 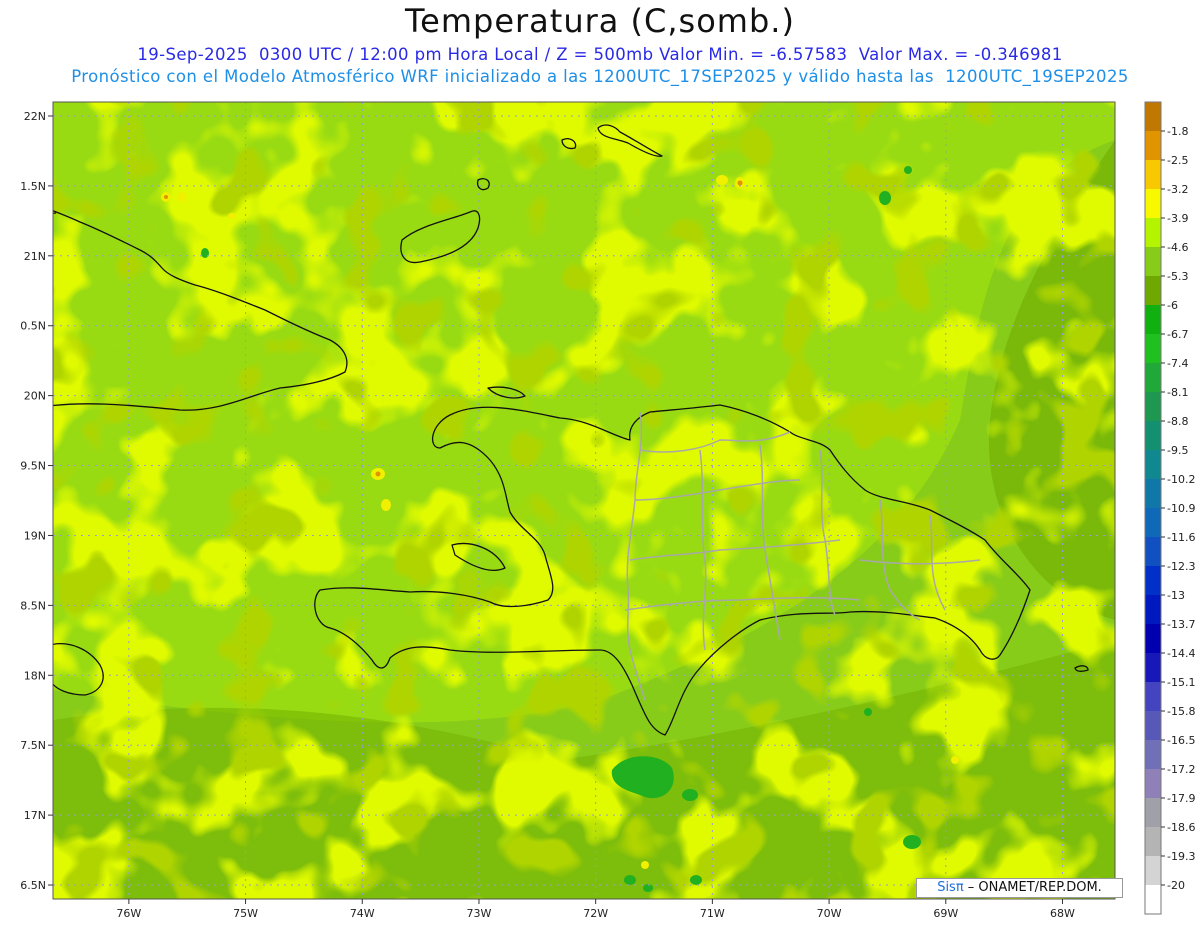 I want to click on colorbar-label: -13, so click(x=1176, y=595).